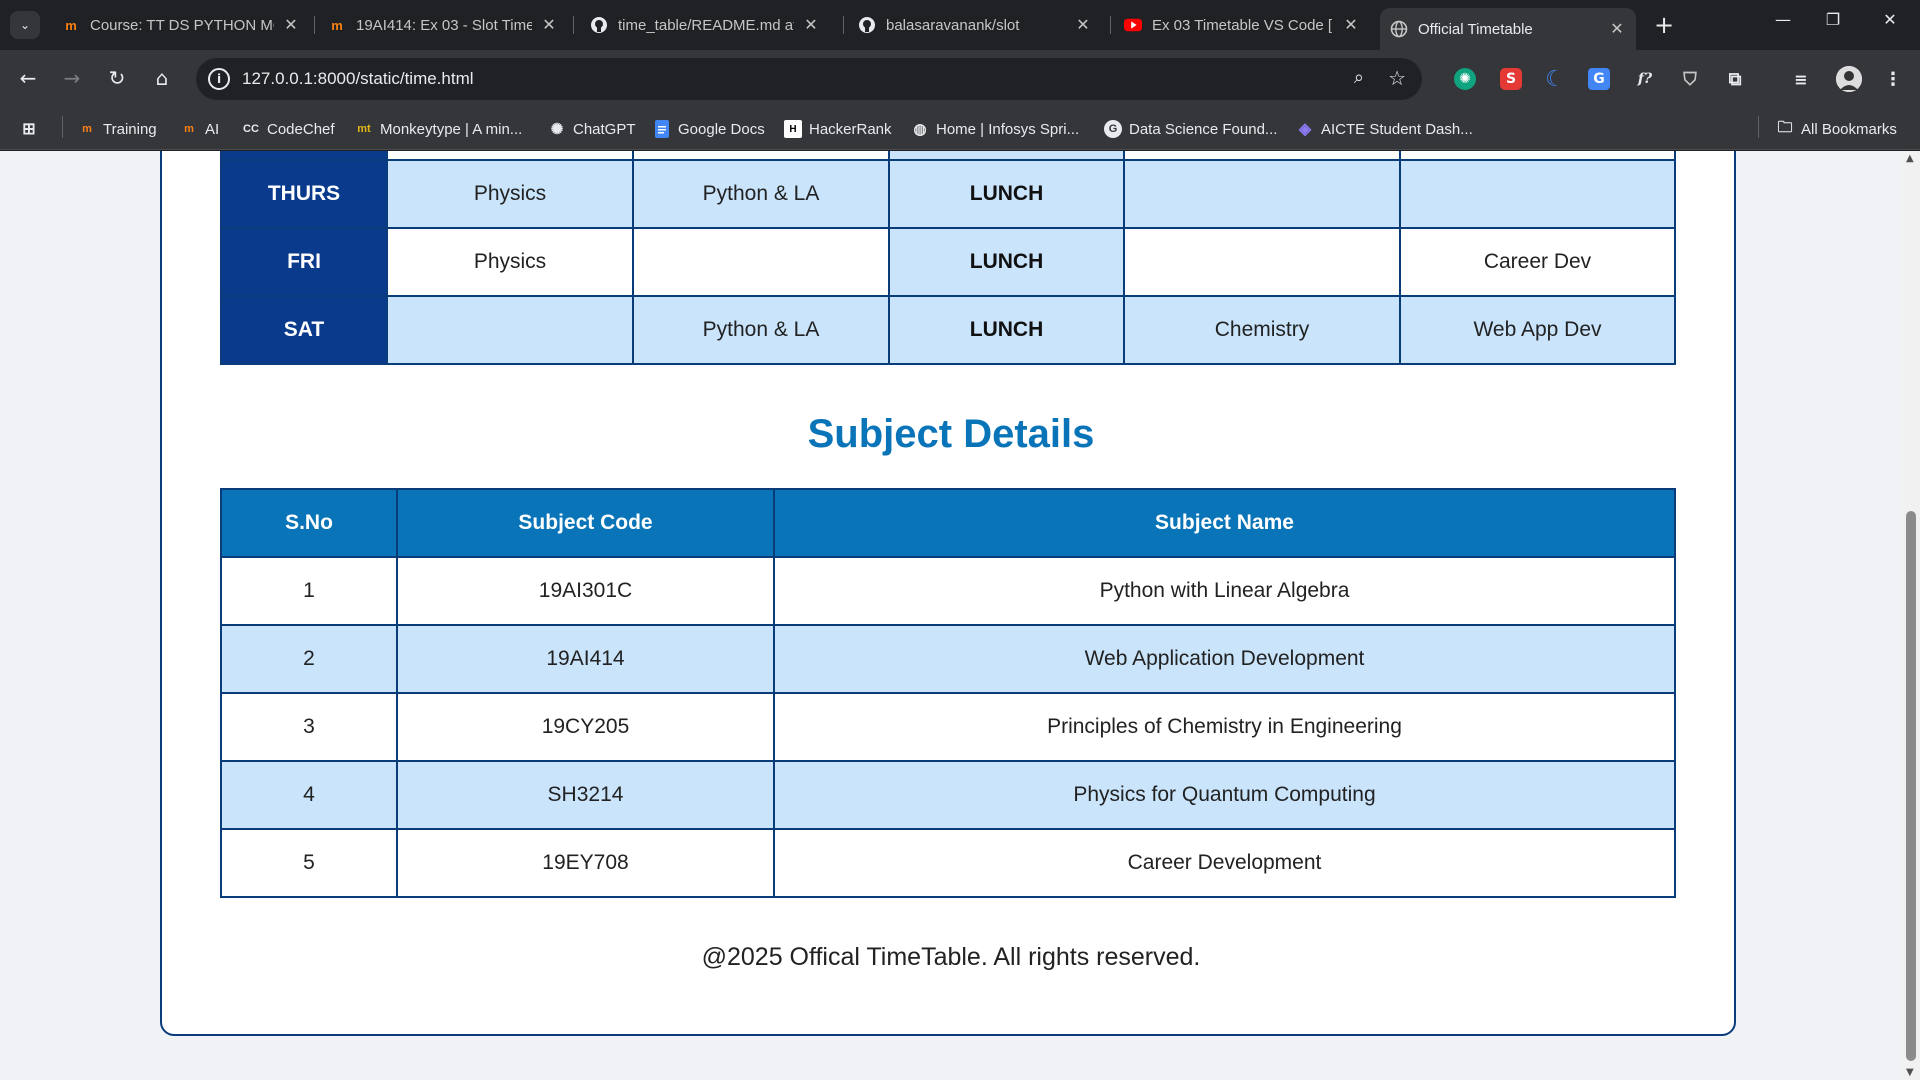  What do you see at coordinates (1735, 79) in the screenshot?
I see `extensions-puzzle-icon: ⧉` at bounding box center [1735, 79].